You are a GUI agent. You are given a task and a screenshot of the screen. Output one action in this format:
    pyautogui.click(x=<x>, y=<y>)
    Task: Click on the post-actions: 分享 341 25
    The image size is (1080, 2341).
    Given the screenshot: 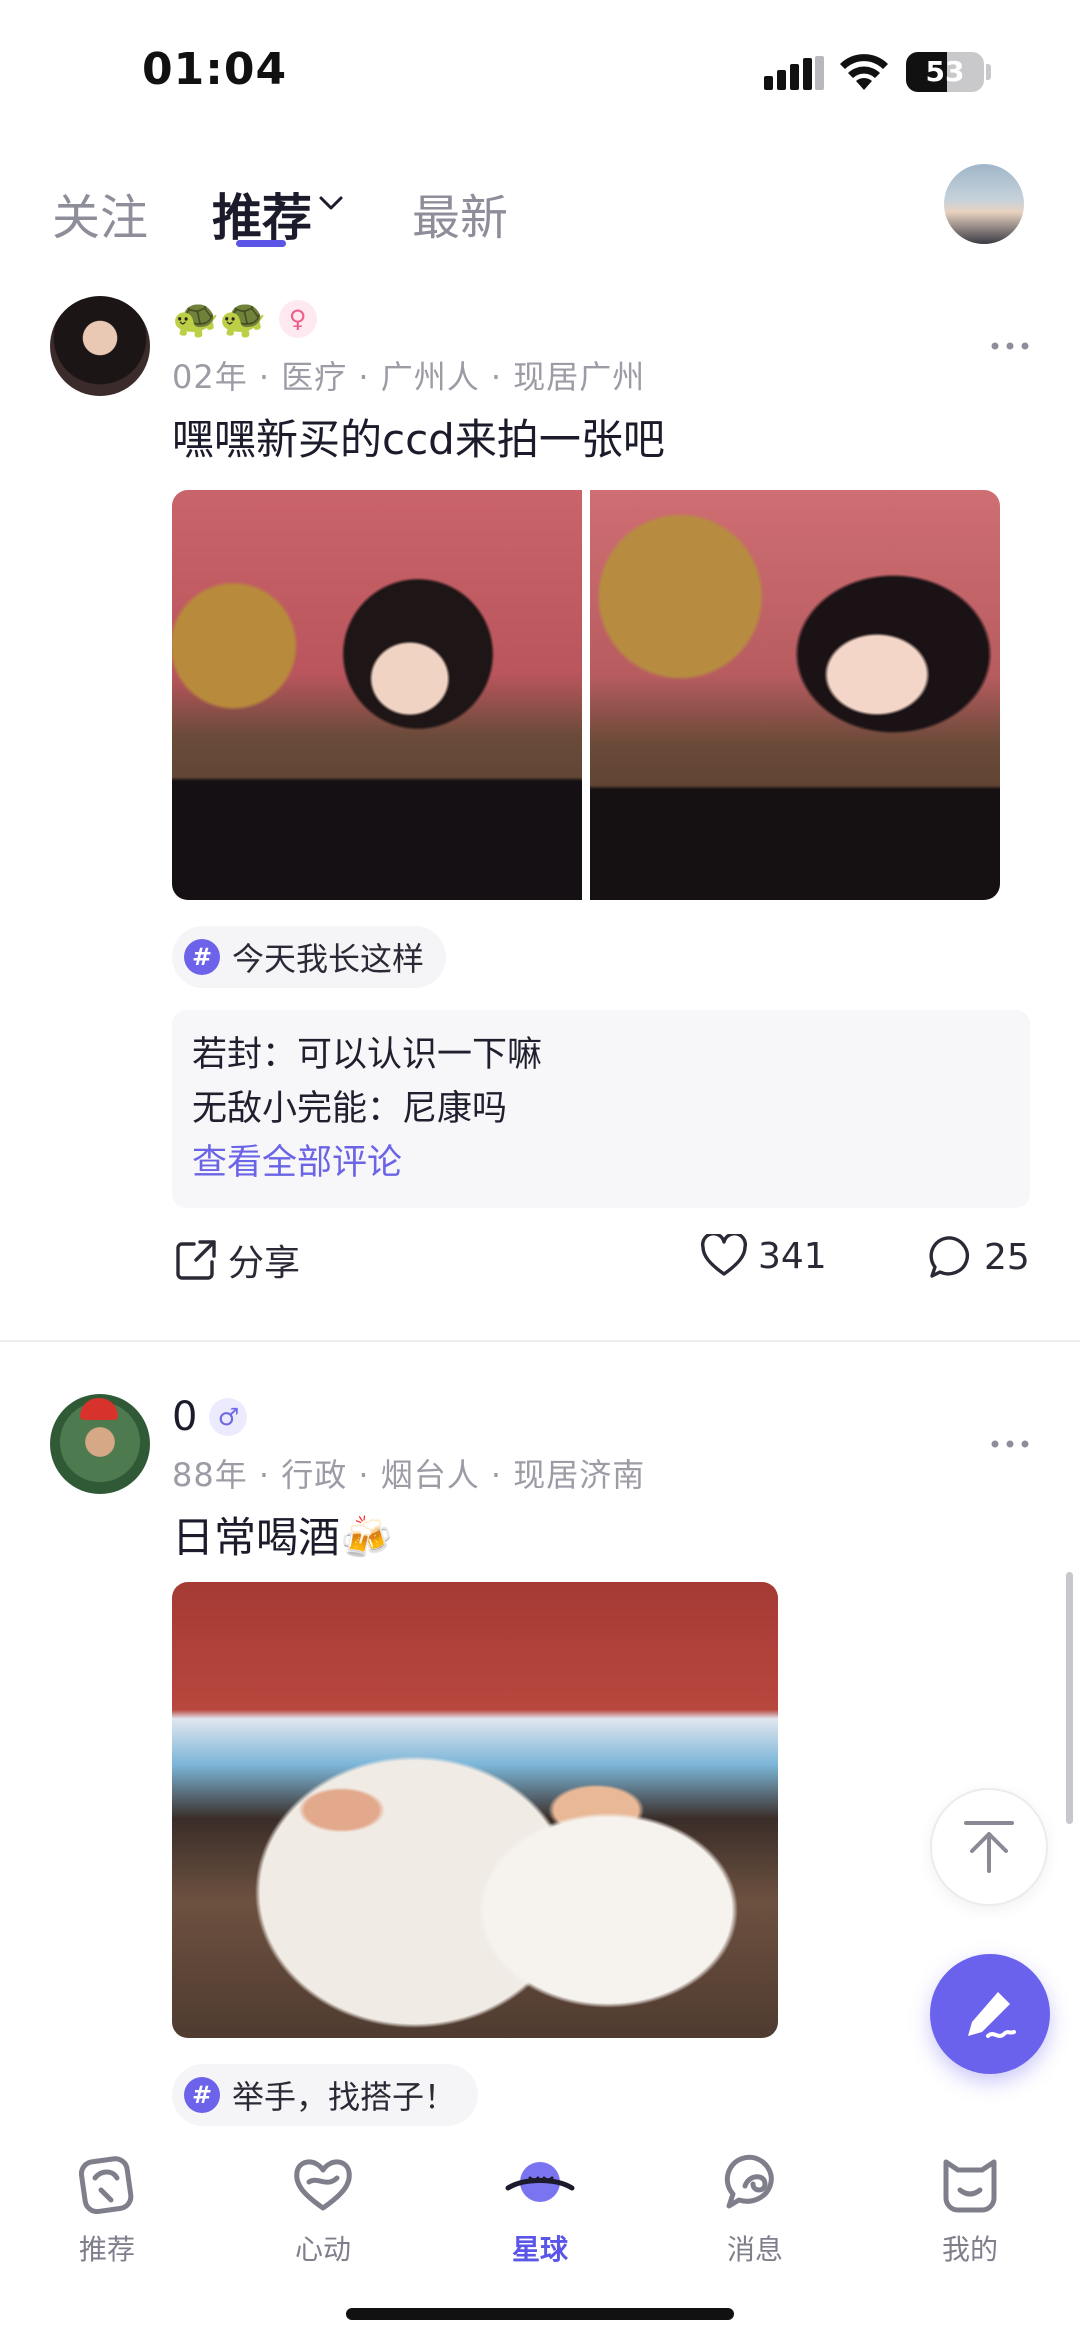 What is the action you would take?
    pyautogui.click(x=540, y=1269)
    